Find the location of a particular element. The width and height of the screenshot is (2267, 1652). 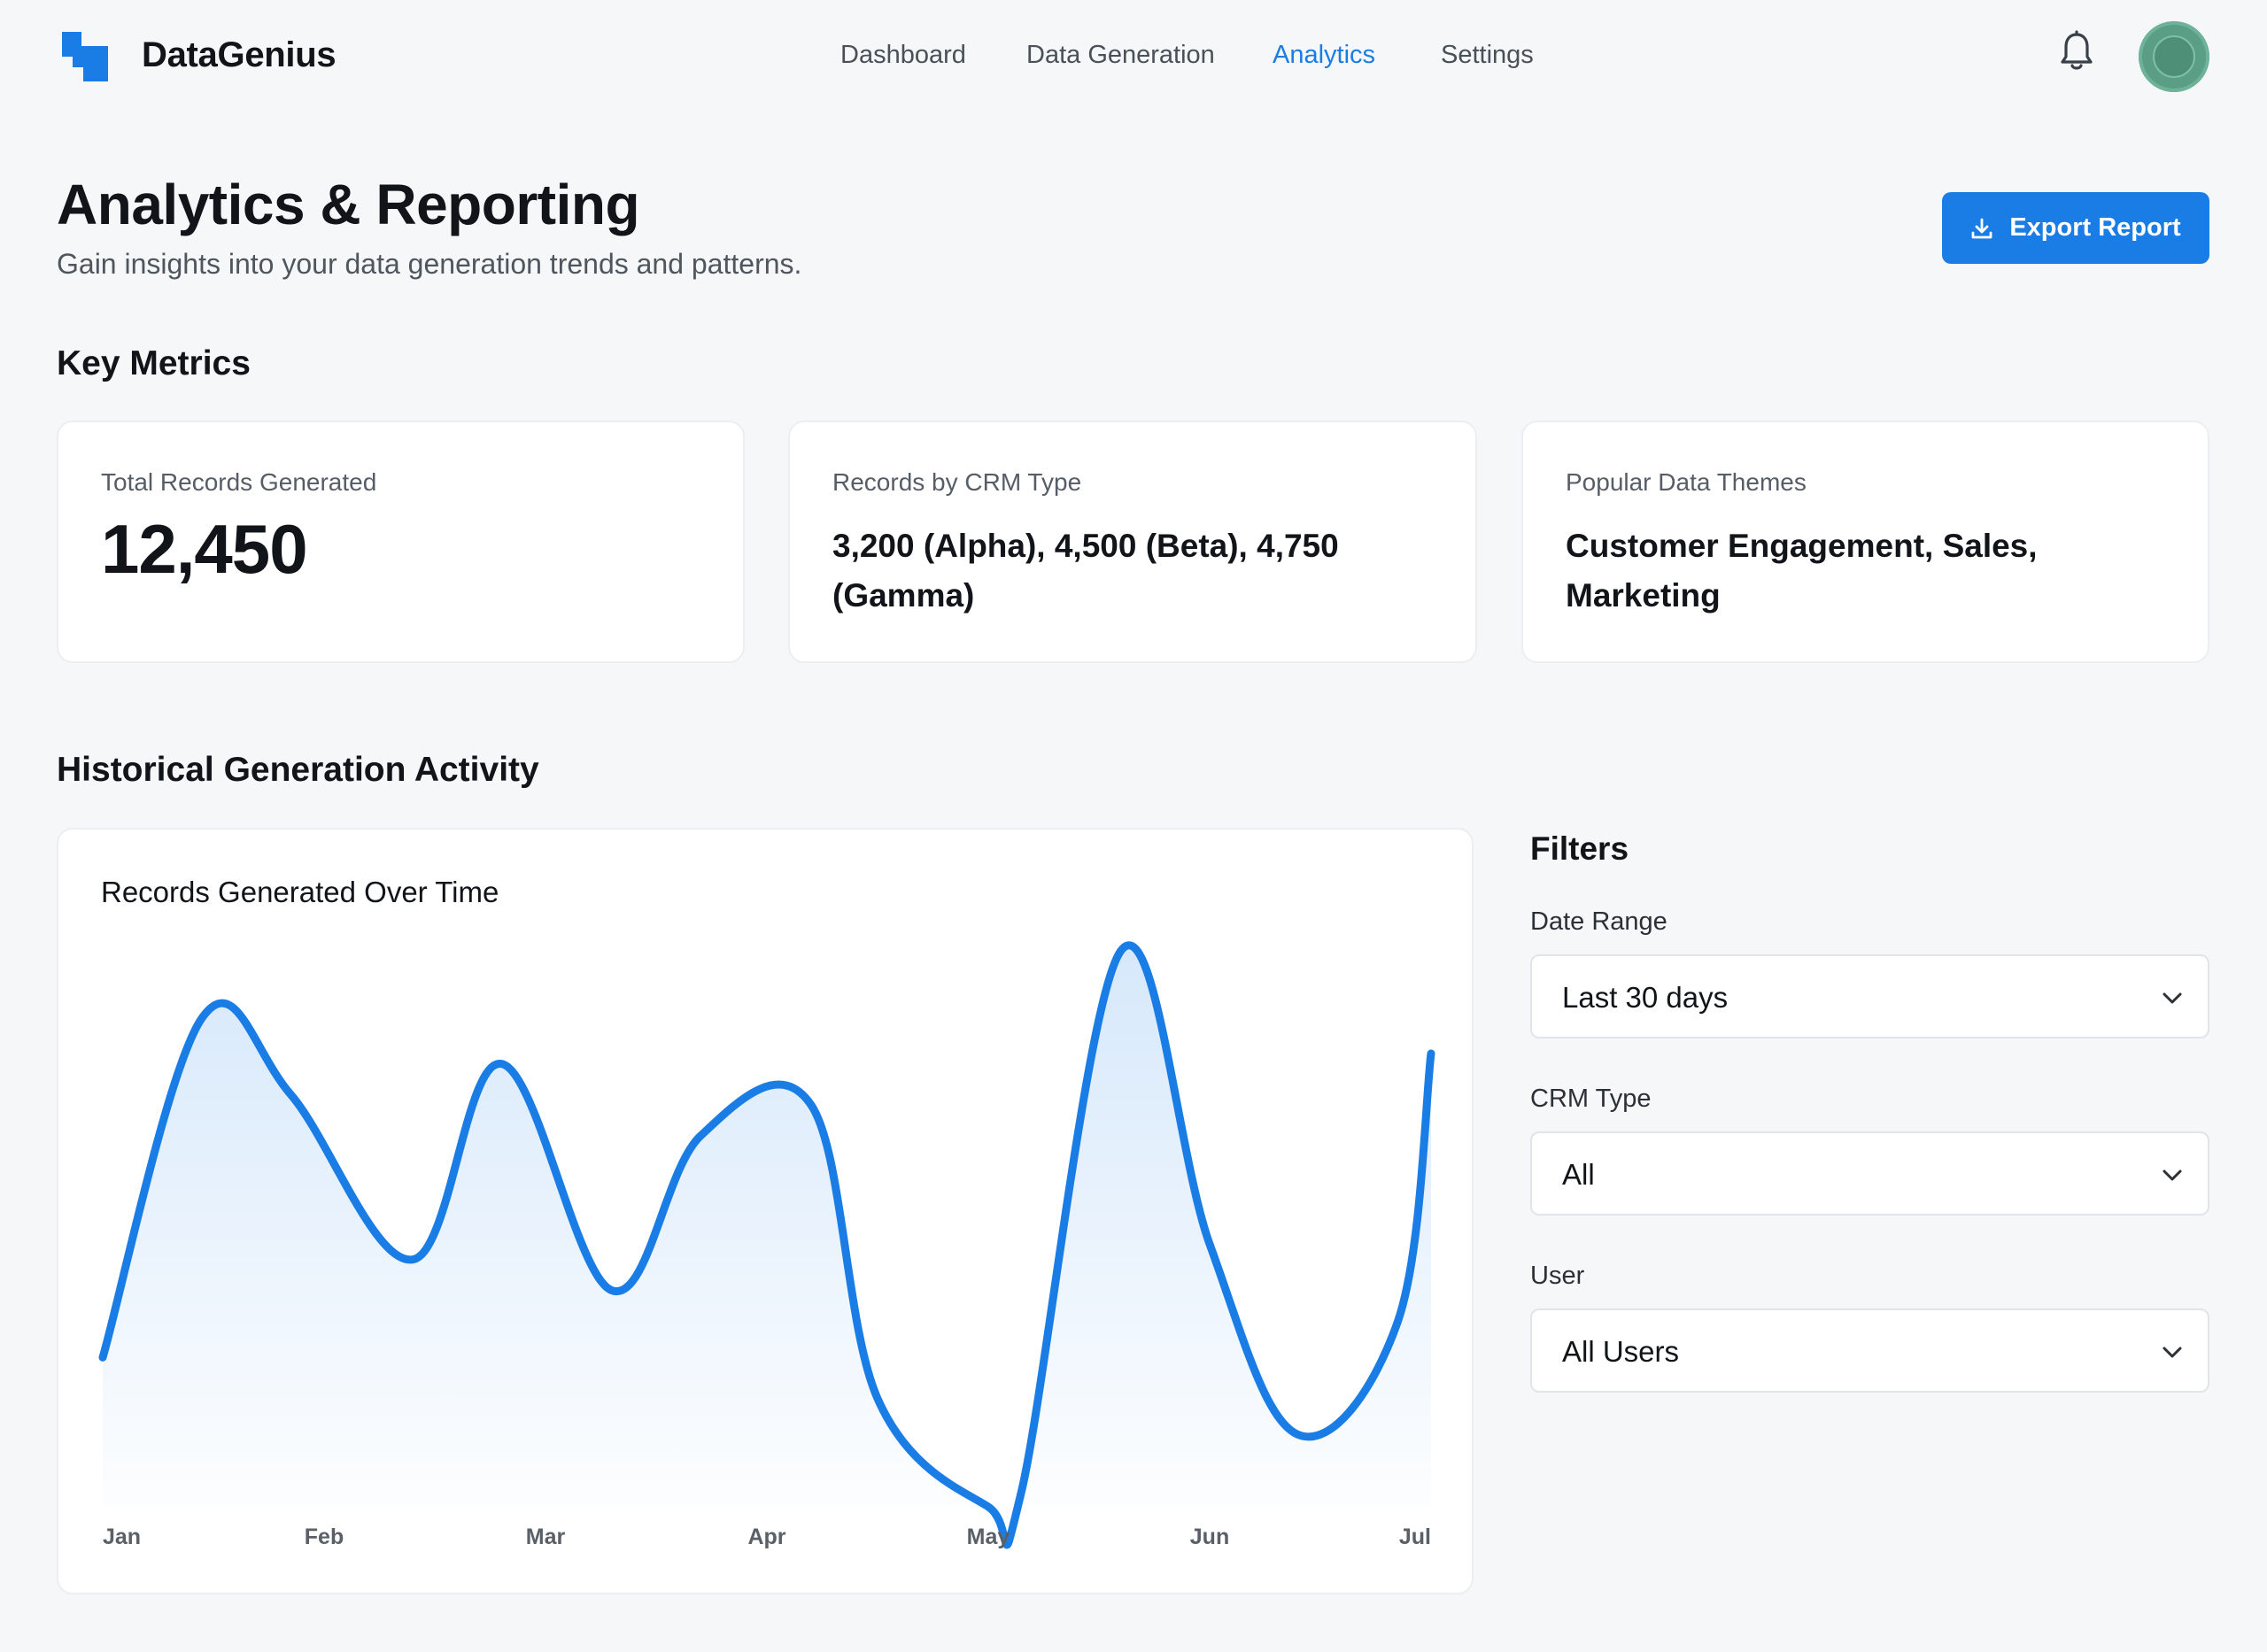

x-tick-label: May is located at coordinates (988, 1537).